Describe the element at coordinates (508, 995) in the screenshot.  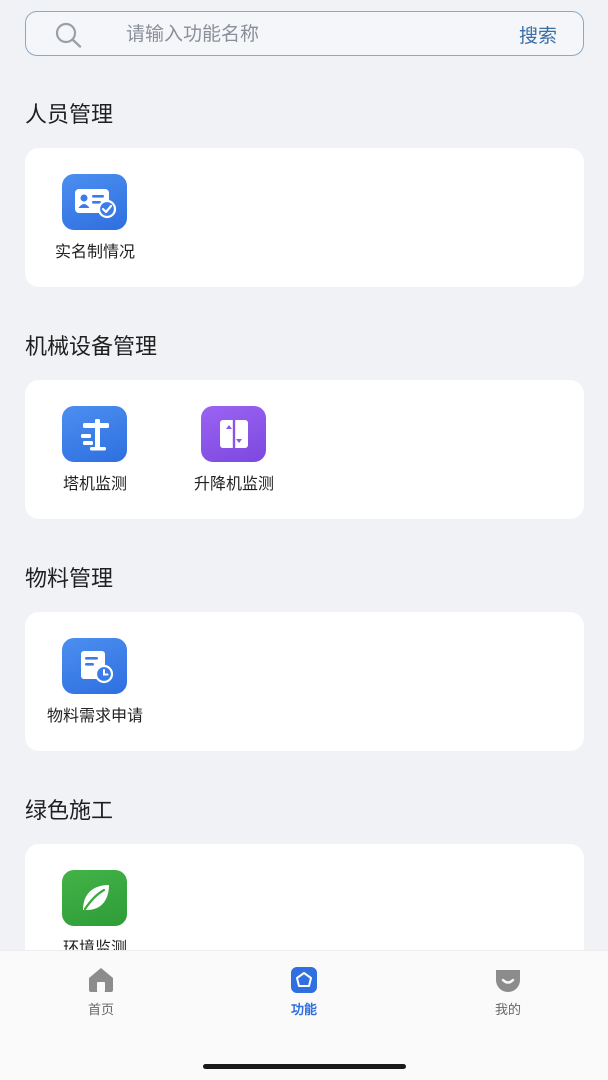
I see `tab-profile: 我的` at that location.